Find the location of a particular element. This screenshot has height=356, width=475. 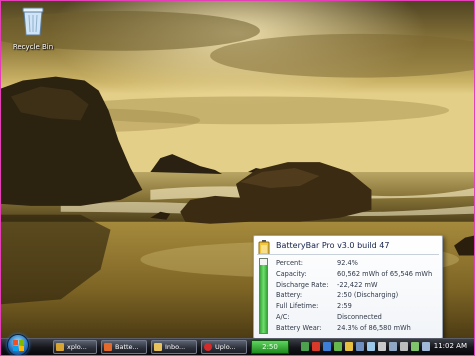

start-button is located at coordinates (18, 344).